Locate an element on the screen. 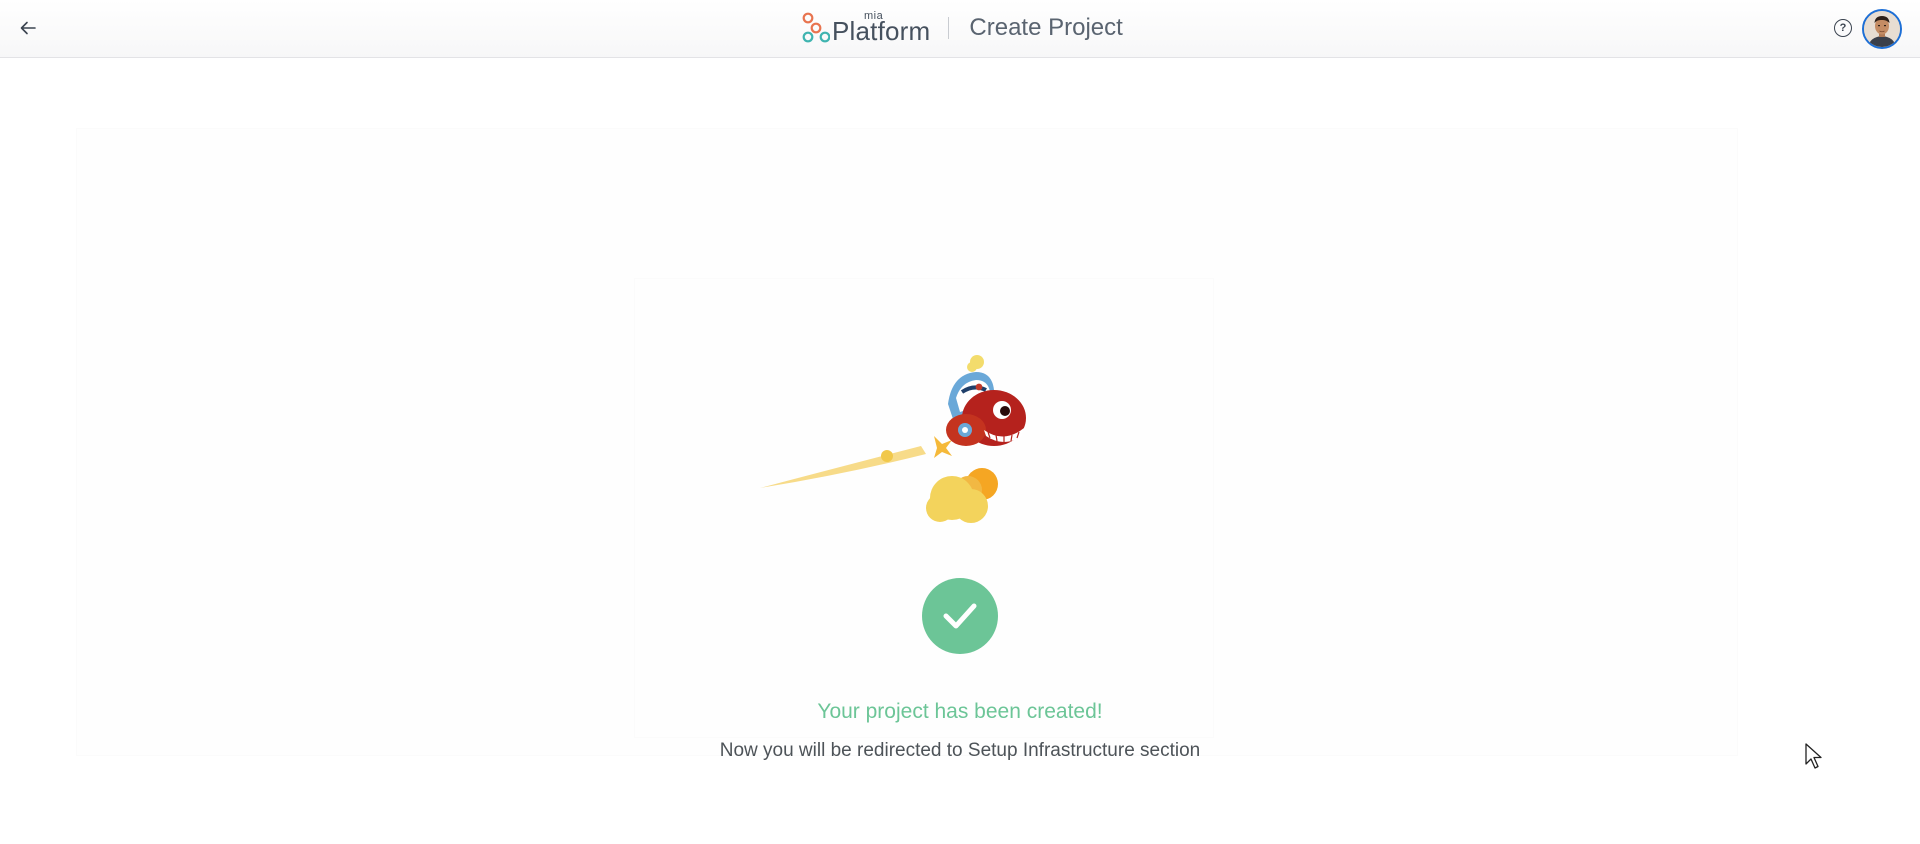  mouse-cursor-icon is located at coordinates (1813, 756).